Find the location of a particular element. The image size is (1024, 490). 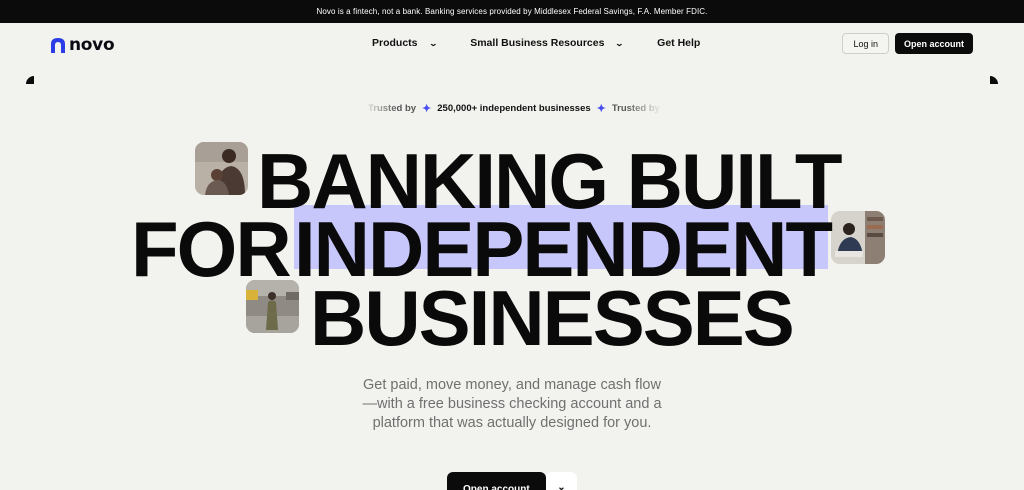

trusted-lead-text: Trusted by is located at coordinates (392, 108).